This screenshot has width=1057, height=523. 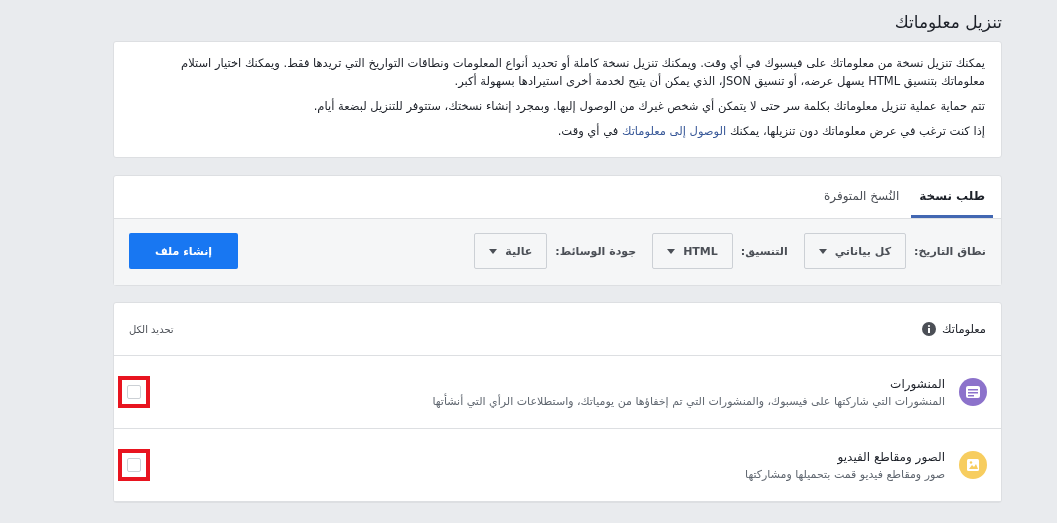 What do you see at coordinates (862, 197) in the screenshot?
I see `tab: النُسخ المتوفرة` at bounding box center [862, 197].